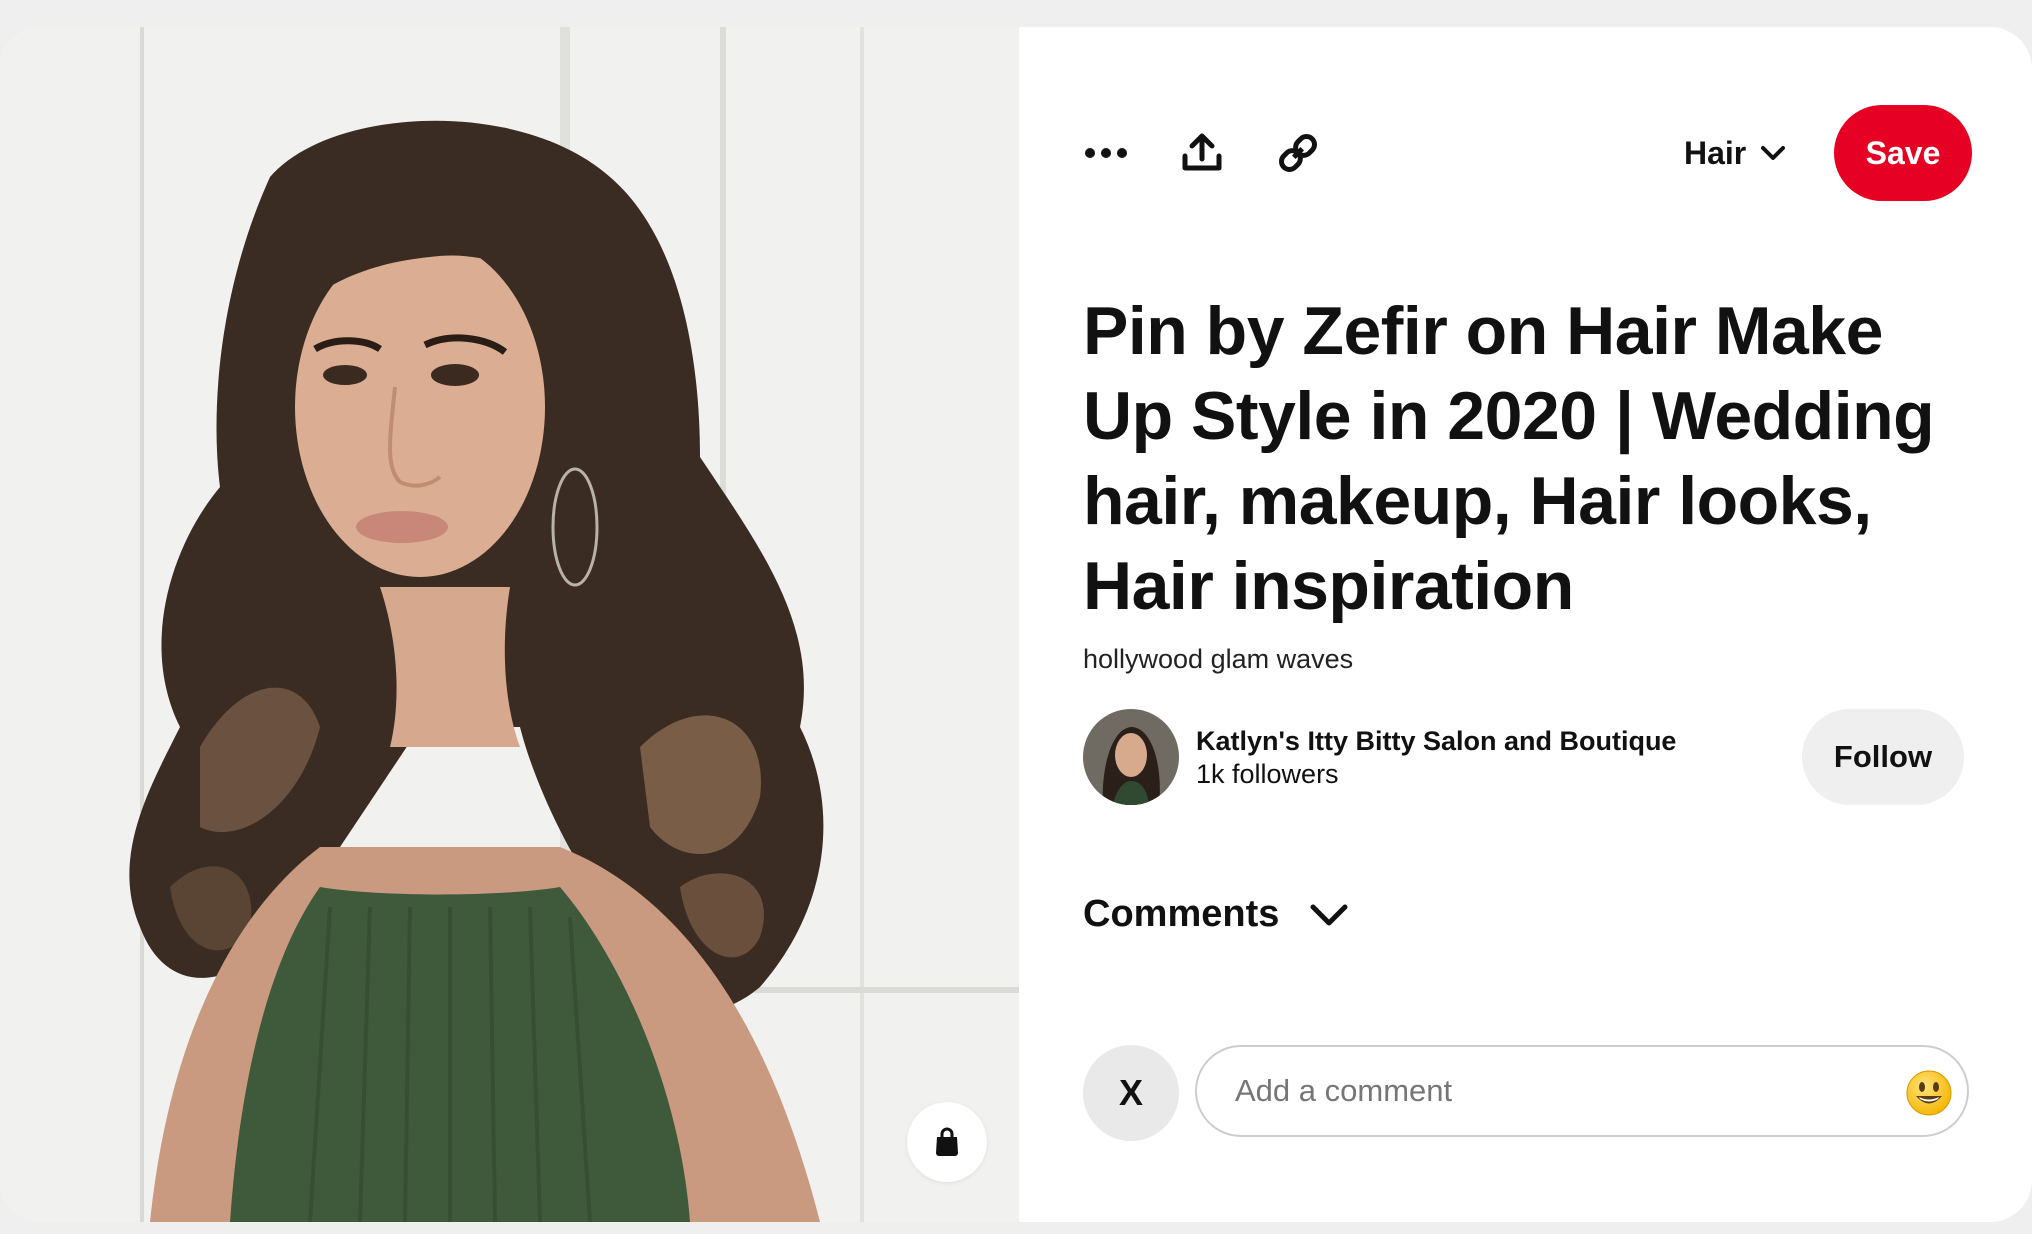 This screenshot has width=2032, height=1234. I want to click on comment-input, so click(1545, 1091).